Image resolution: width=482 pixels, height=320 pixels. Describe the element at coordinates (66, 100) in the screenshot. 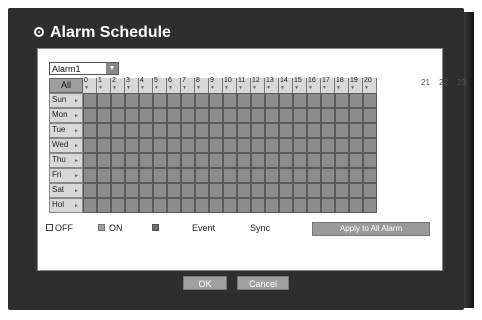

I see `day-row-header: Sun ►` at that location.